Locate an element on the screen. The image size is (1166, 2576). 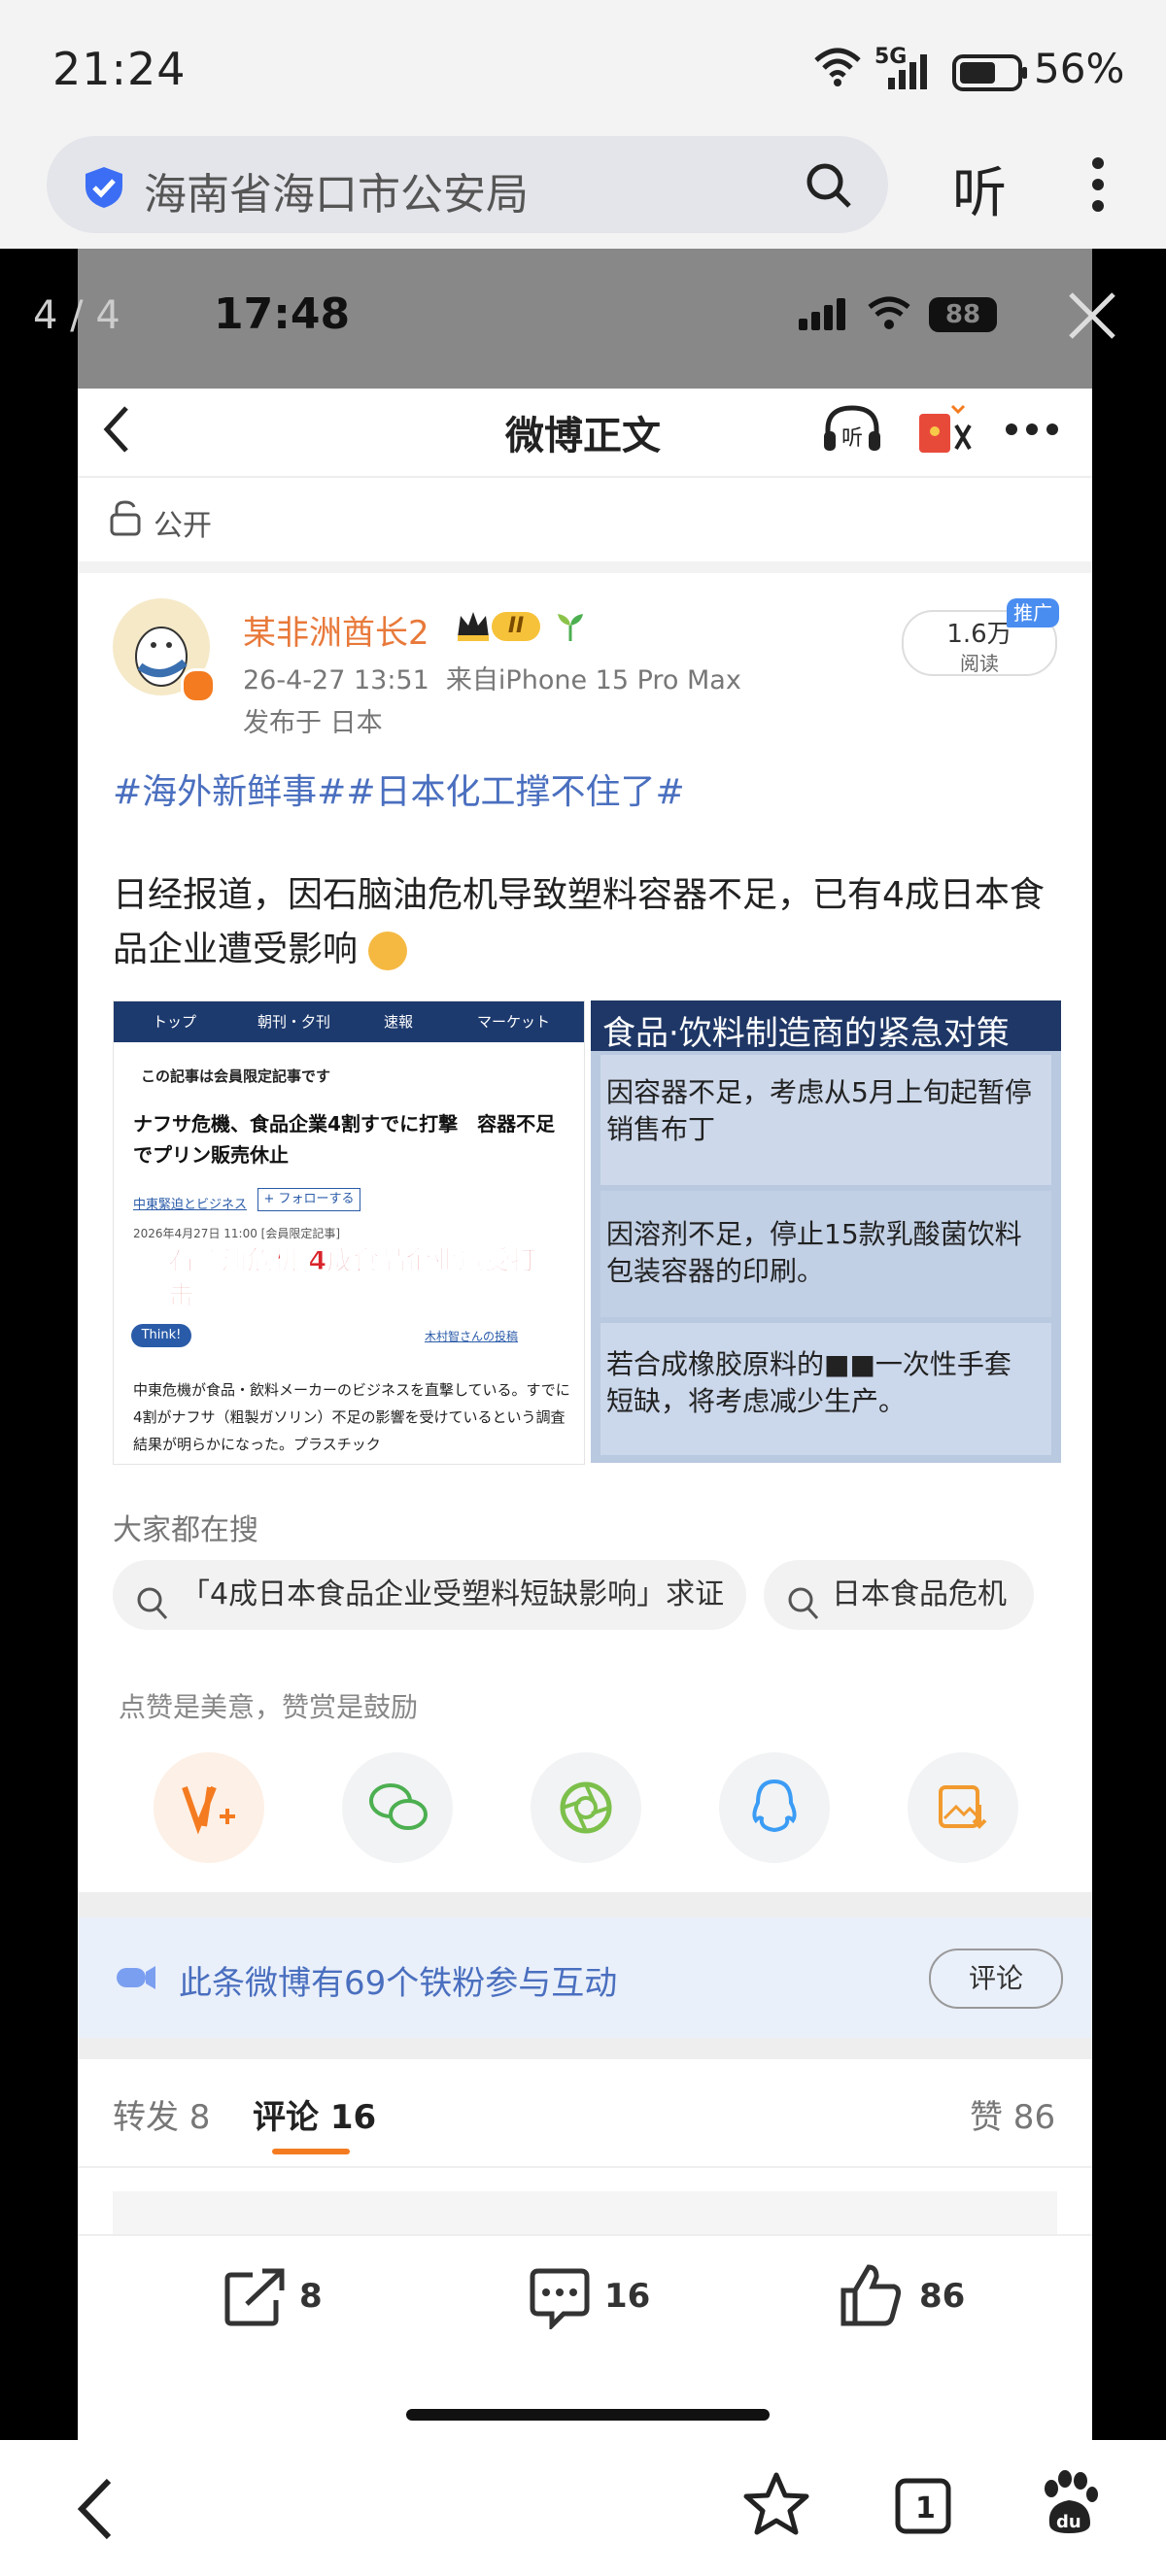
tabs-count-icon: 1 is located at coordinates (923, 2508).